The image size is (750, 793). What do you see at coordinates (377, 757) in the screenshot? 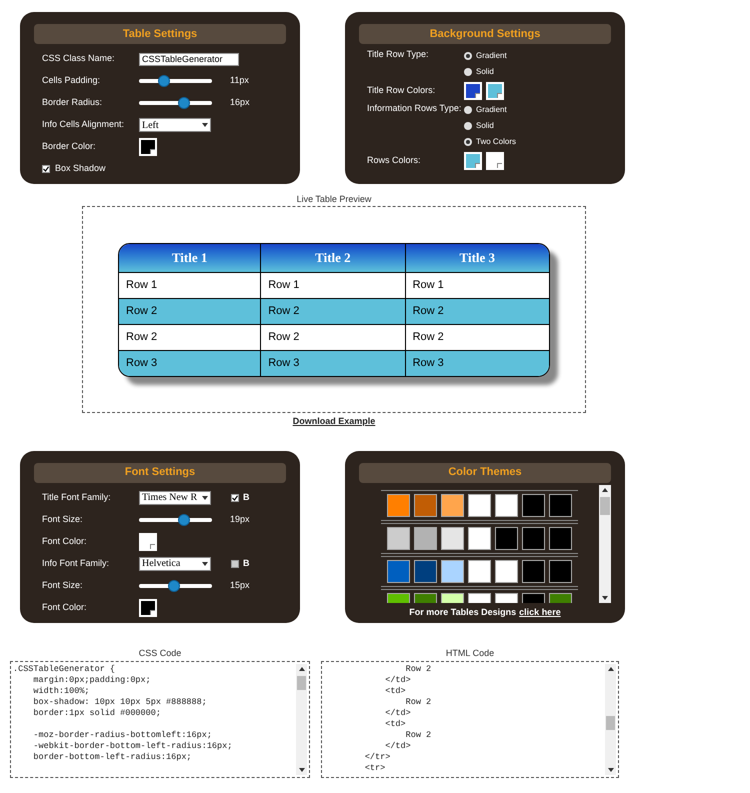
I see `code-line: </tr>` at bounding box center [377, 757].